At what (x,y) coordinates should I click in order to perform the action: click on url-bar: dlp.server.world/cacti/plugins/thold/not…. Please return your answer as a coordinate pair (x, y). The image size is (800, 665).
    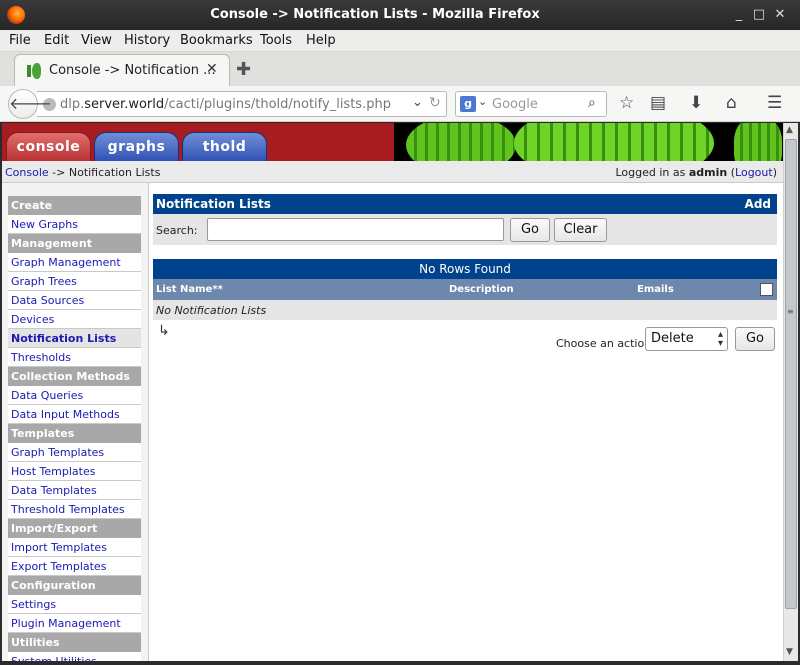
    Looking at the image, I should click on (242, 104).